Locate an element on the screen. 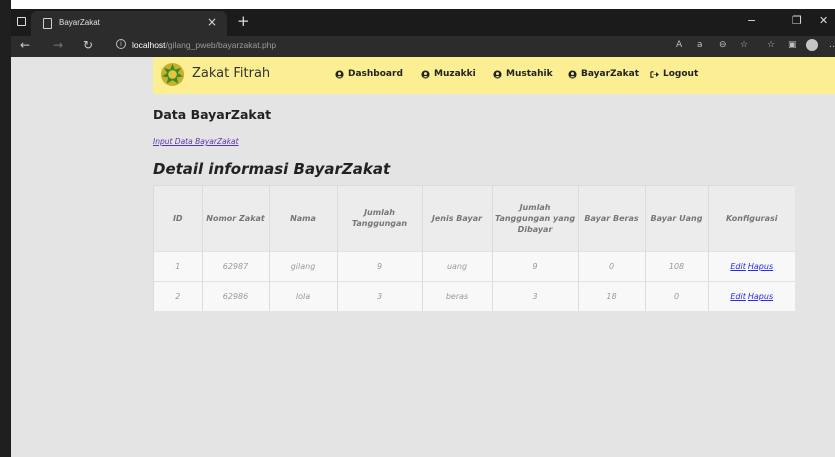 The height and width of the screenshot is (457, 835). nav-muzakki: Muzakki is located at coordinates (448, 74).